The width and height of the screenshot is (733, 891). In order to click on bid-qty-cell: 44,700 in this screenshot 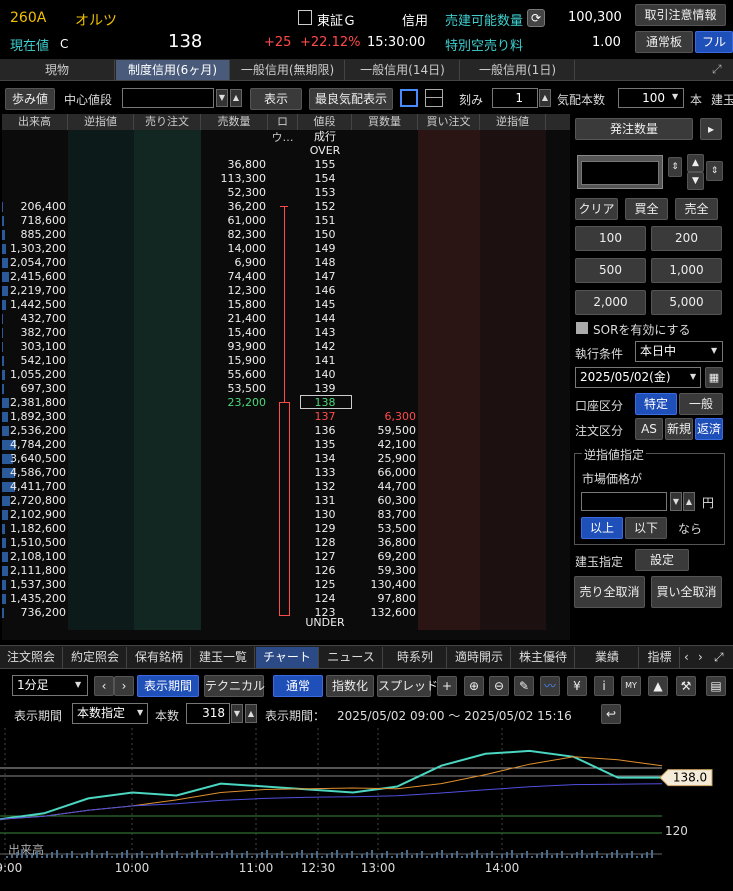, I will do `click(384, 487)`.